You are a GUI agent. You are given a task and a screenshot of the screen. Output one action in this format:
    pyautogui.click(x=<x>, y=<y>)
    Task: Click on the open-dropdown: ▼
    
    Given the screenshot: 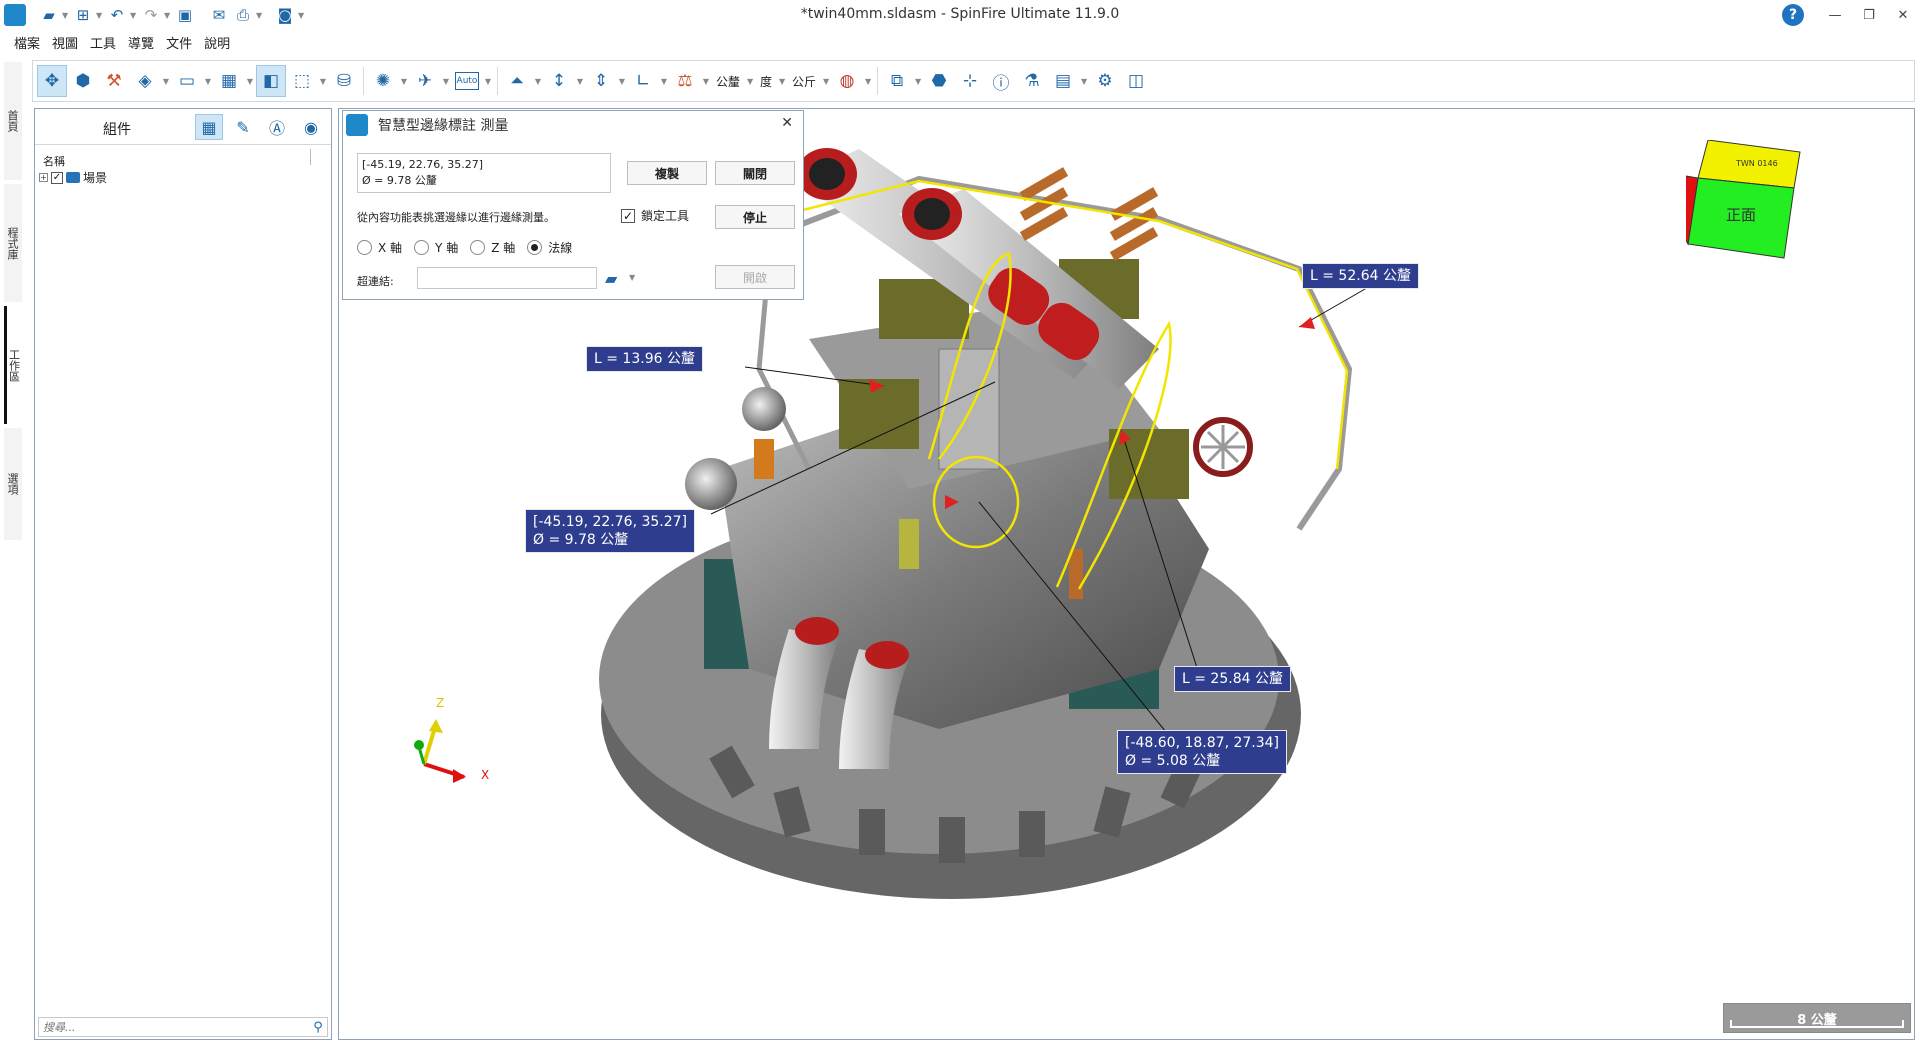 What is the action you would take?
    pyautogui.click(x=66, y=15)
    